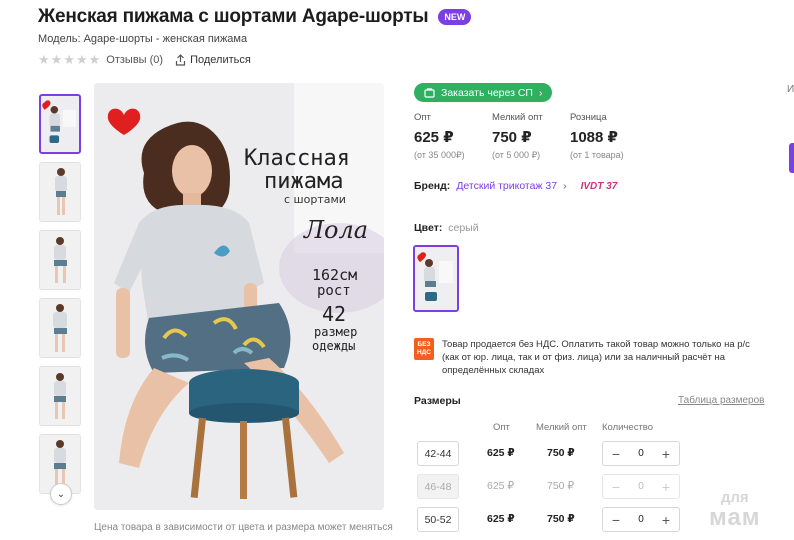 Image resolution: width=794 pixels, height=540 pixels. What do you see at coordinates (220, 59) in the screenshot?
I see `share-label: Поделиться` at bounding box center [220, 59].